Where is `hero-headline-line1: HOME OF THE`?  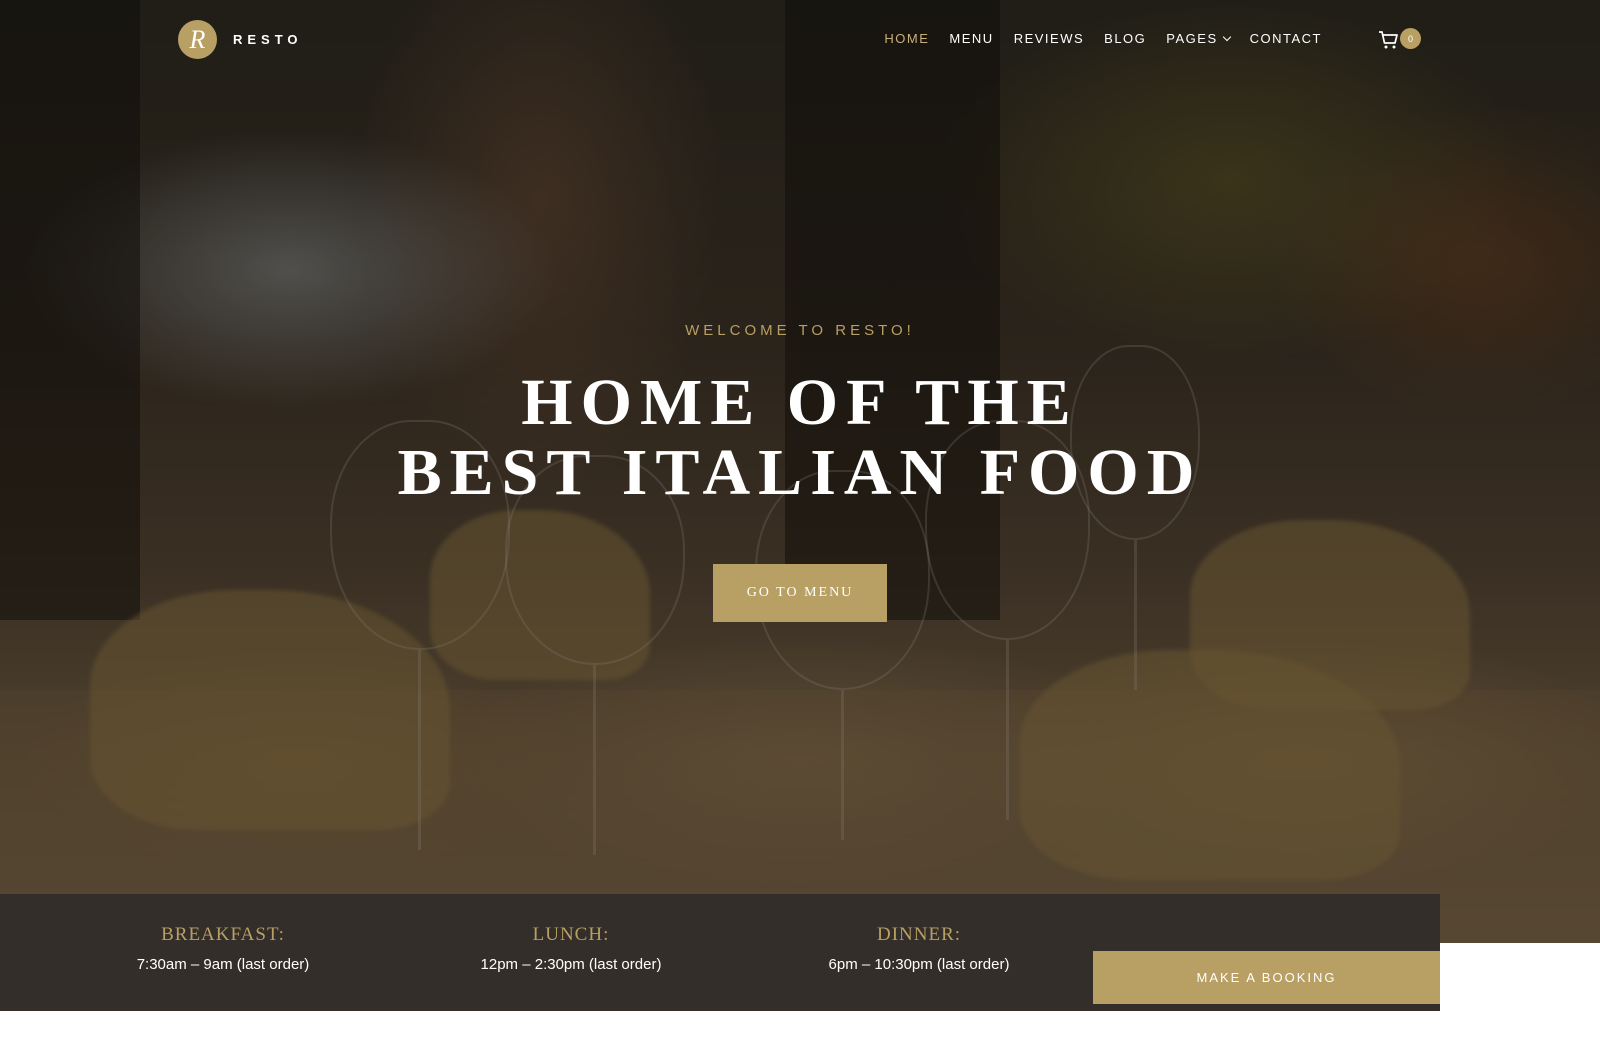
hero-headline-line1: HOME OF THE is located at coordinates (800, 402).